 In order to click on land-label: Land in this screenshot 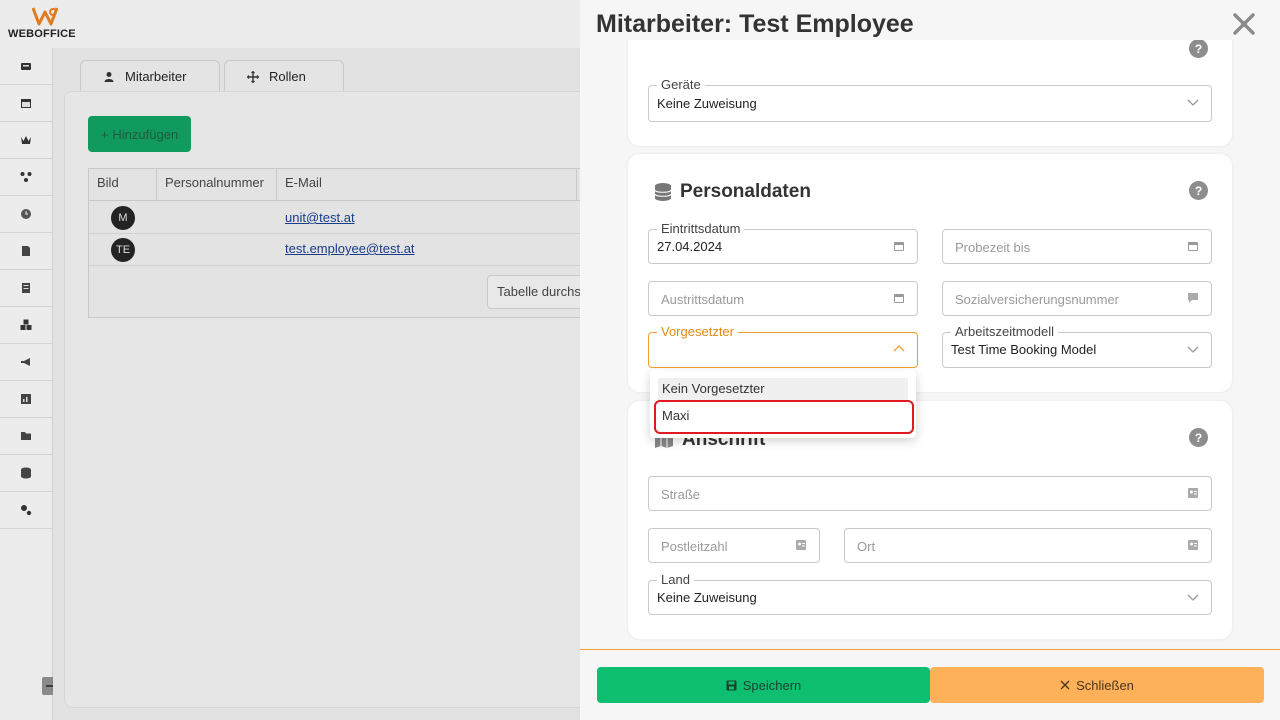, I will do `click(675, 580)`.